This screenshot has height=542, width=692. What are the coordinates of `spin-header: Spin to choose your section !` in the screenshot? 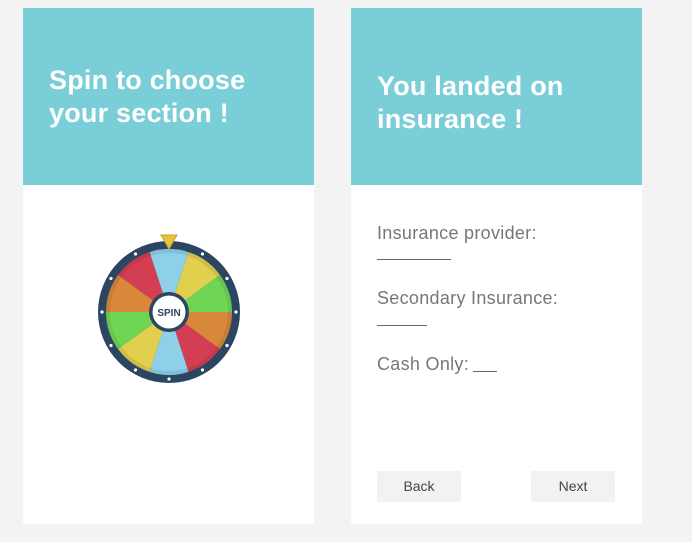 It's located at (168, 96).